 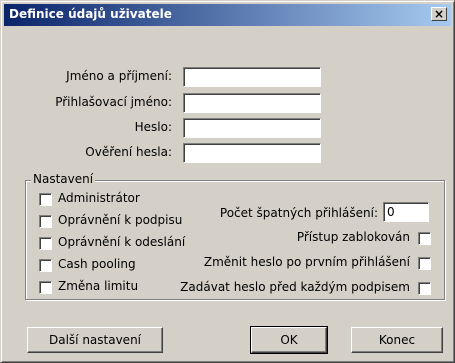 I want to click on close-icon: ×, so click(x=439, y=14).